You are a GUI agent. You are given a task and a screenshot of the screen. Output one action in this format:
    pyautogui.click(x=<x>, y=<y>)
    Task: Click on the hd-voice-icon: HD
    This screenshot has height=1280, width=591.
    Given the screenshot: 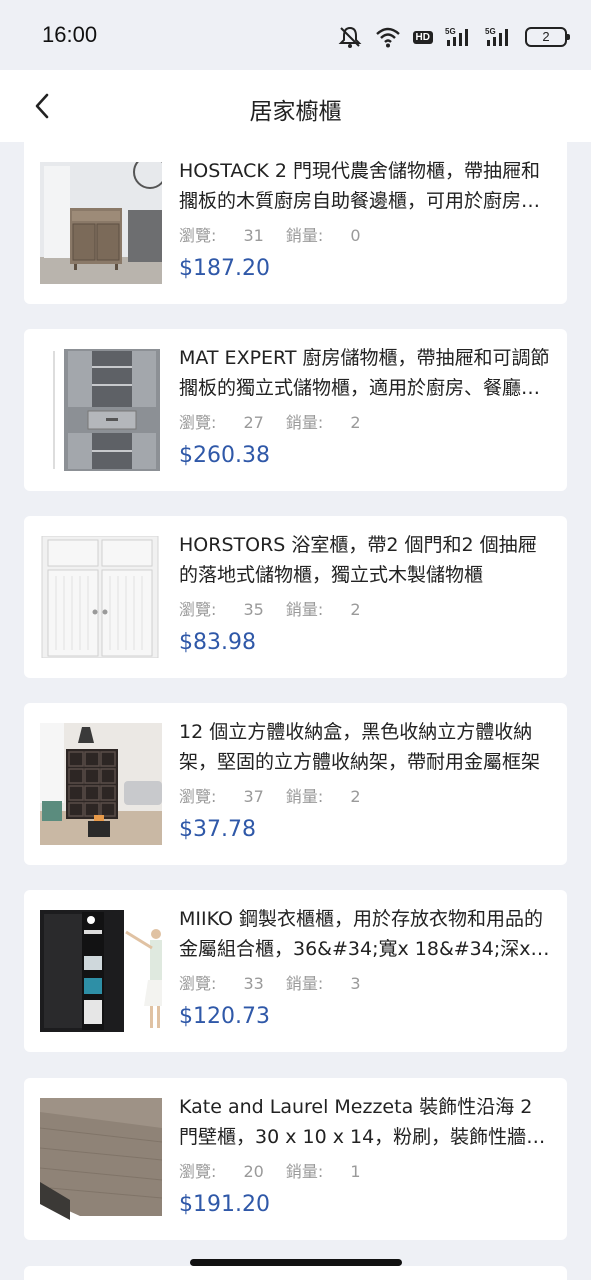 What is the action you would take?
    pyautogui.click(x=422, y=37)
    